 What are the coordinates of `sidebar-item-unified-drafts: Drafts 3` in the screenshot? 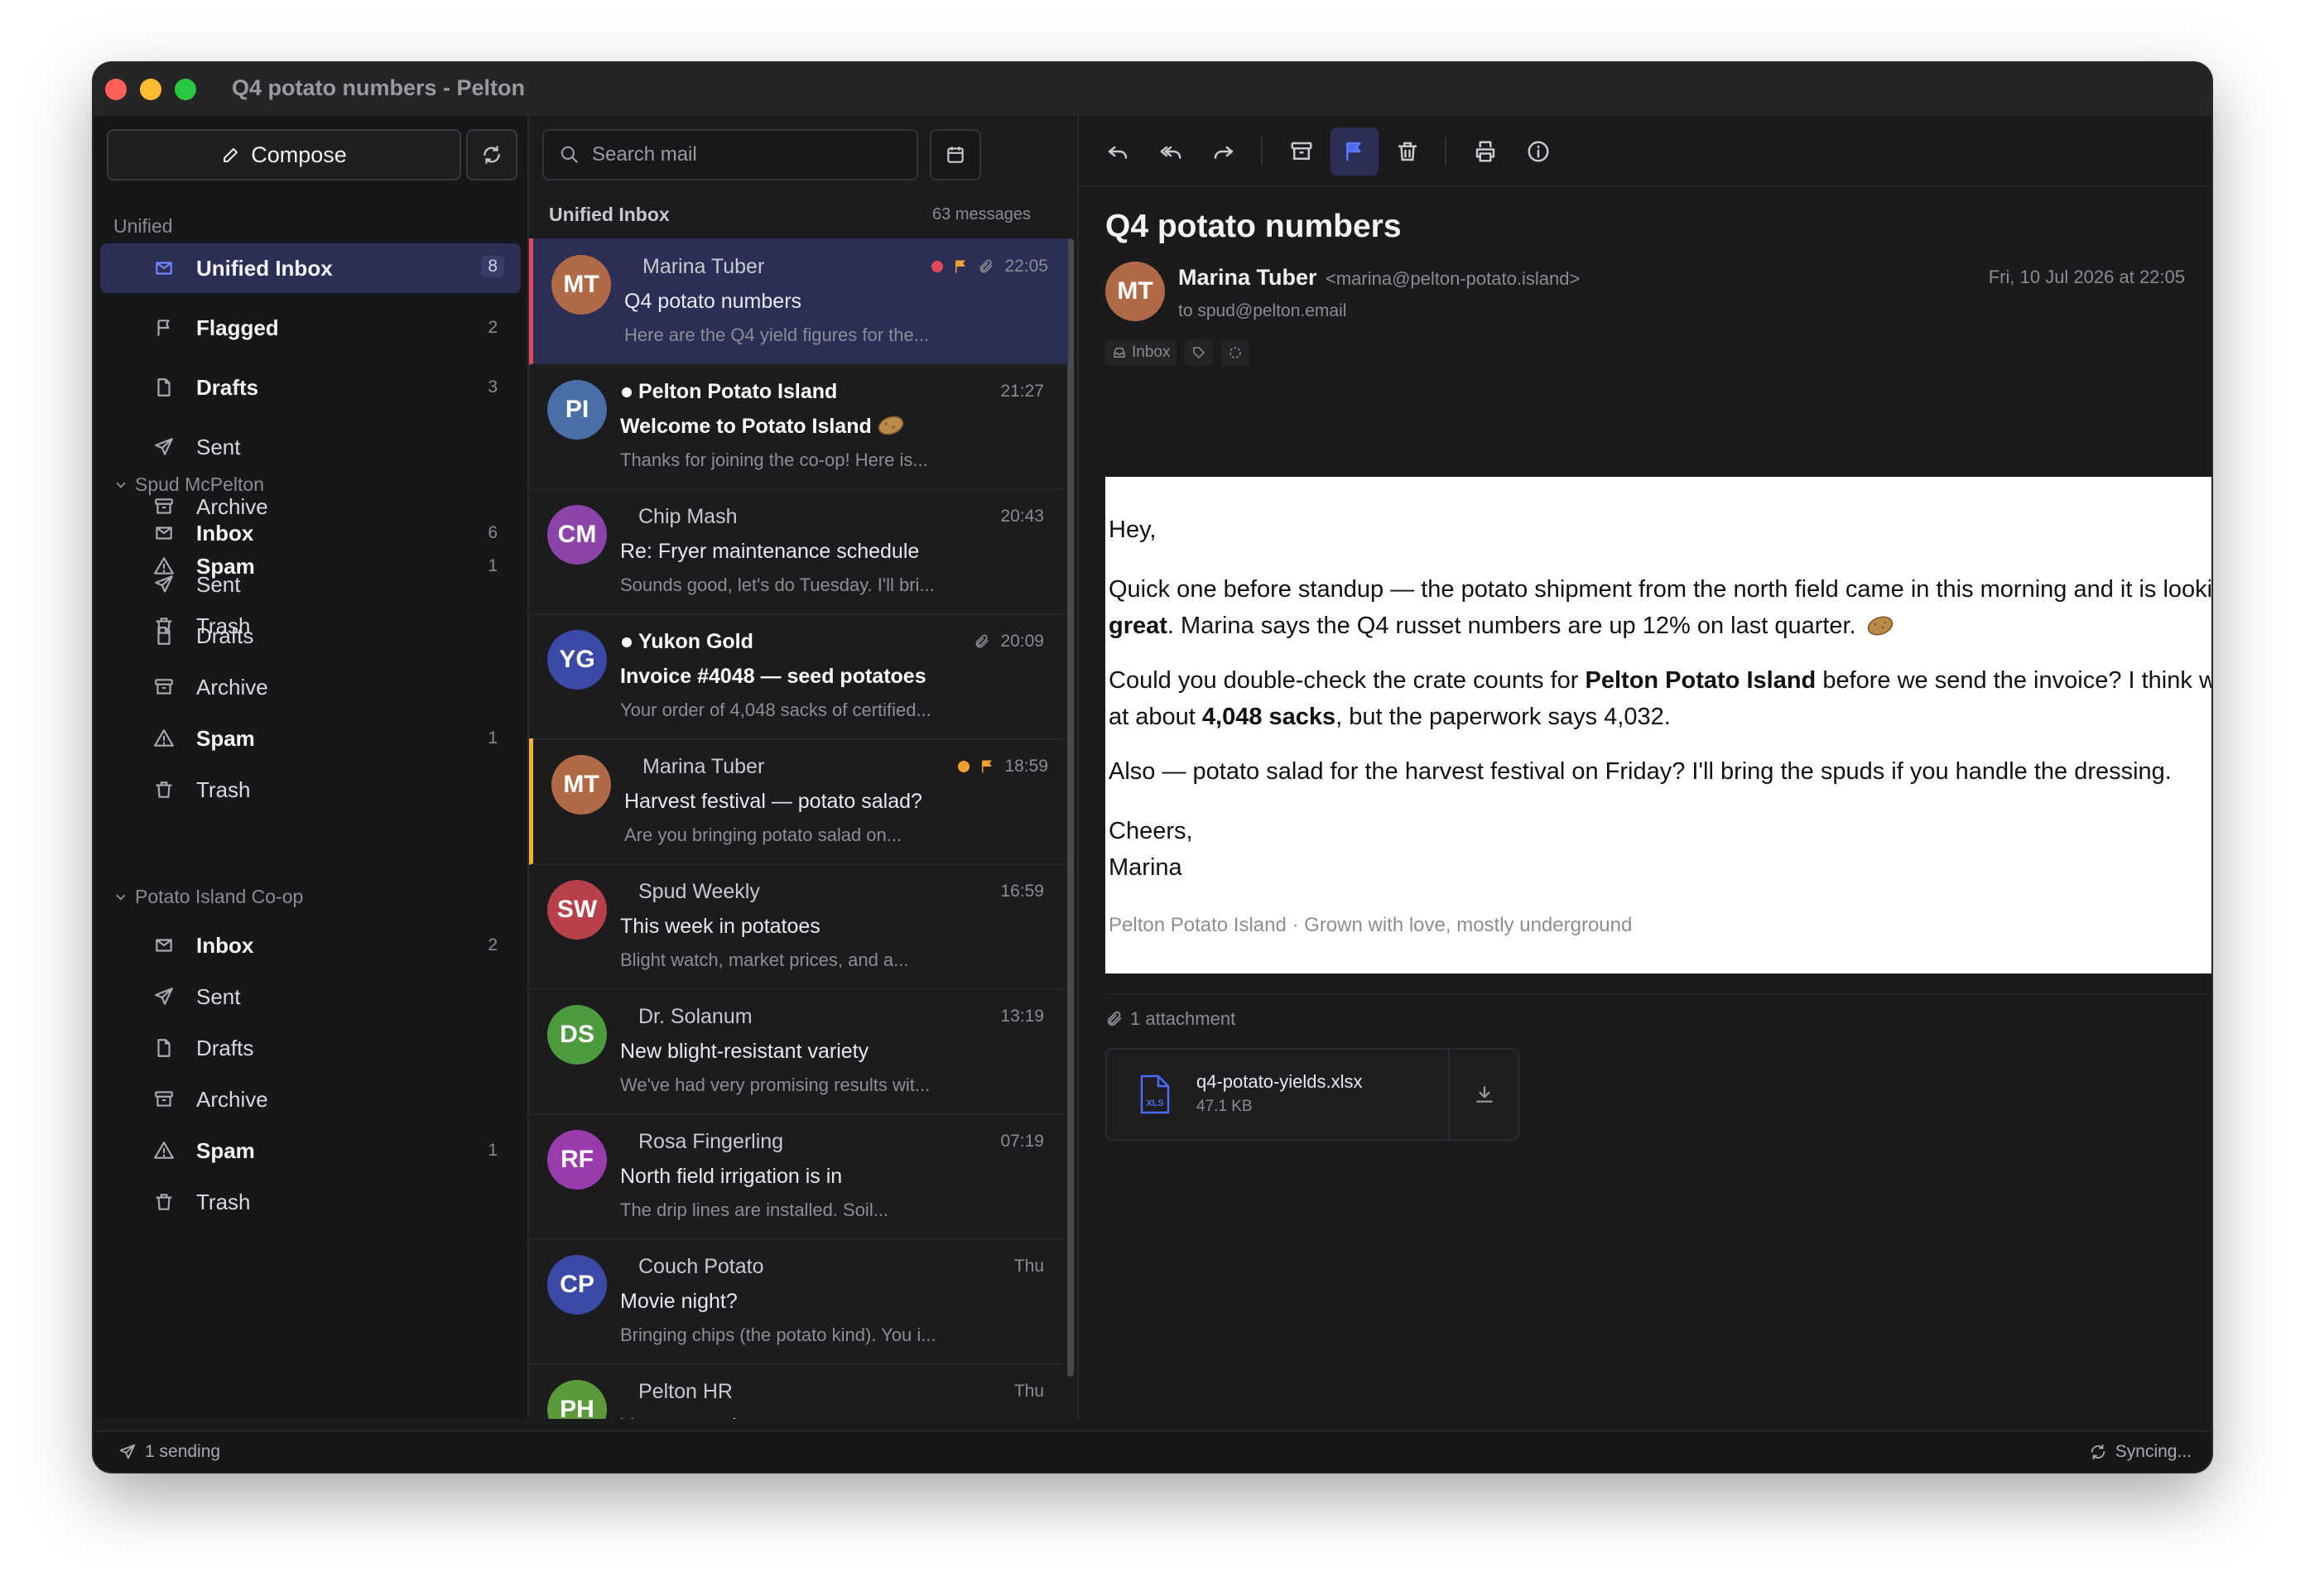 It's located at (310, 387).